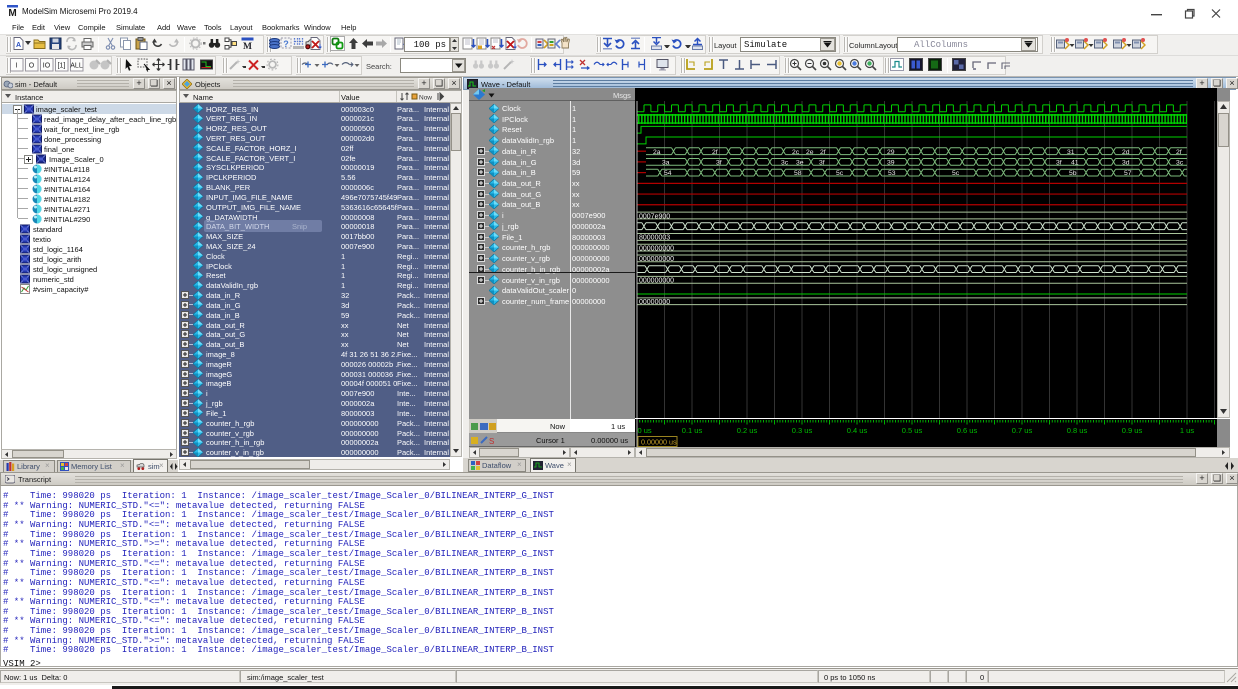 The image size is (1238, 689). What do you see at coordinates (1128, 173) in the screenshot?
I see `svg-text: 57` at bounding box center [1128, 173].